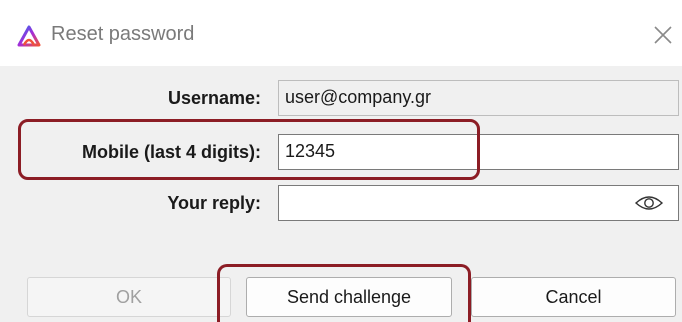 The image size is (682, 322). Describe the element at coordinates (249, 149) in the screenshot. I see `mobile-highlight` at that location.